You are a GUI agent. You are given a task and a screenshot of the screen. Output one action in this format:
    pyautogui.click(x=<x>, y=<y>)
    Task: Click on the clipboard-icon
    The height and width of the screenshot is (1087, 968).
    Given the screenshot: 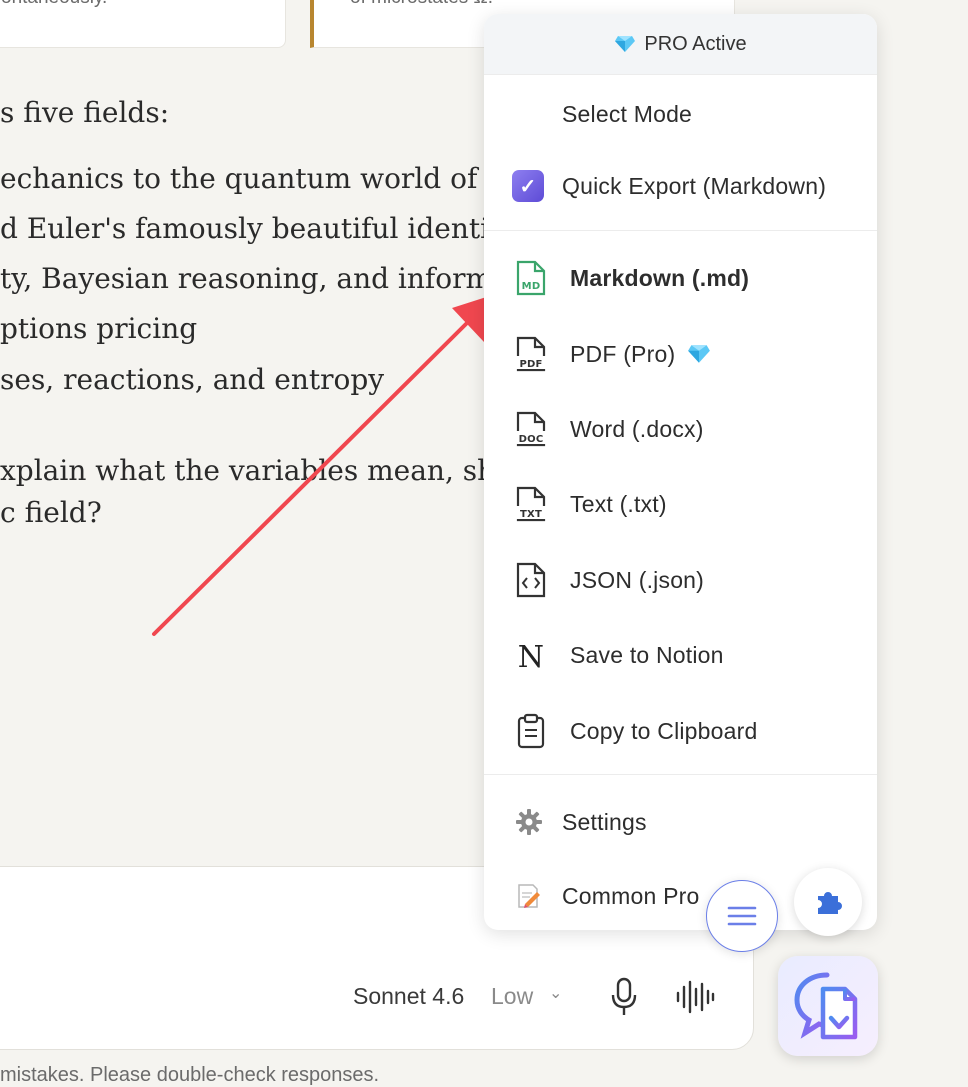 What is the action you would take?
    pyautogui.click(x=531, y=731)
    